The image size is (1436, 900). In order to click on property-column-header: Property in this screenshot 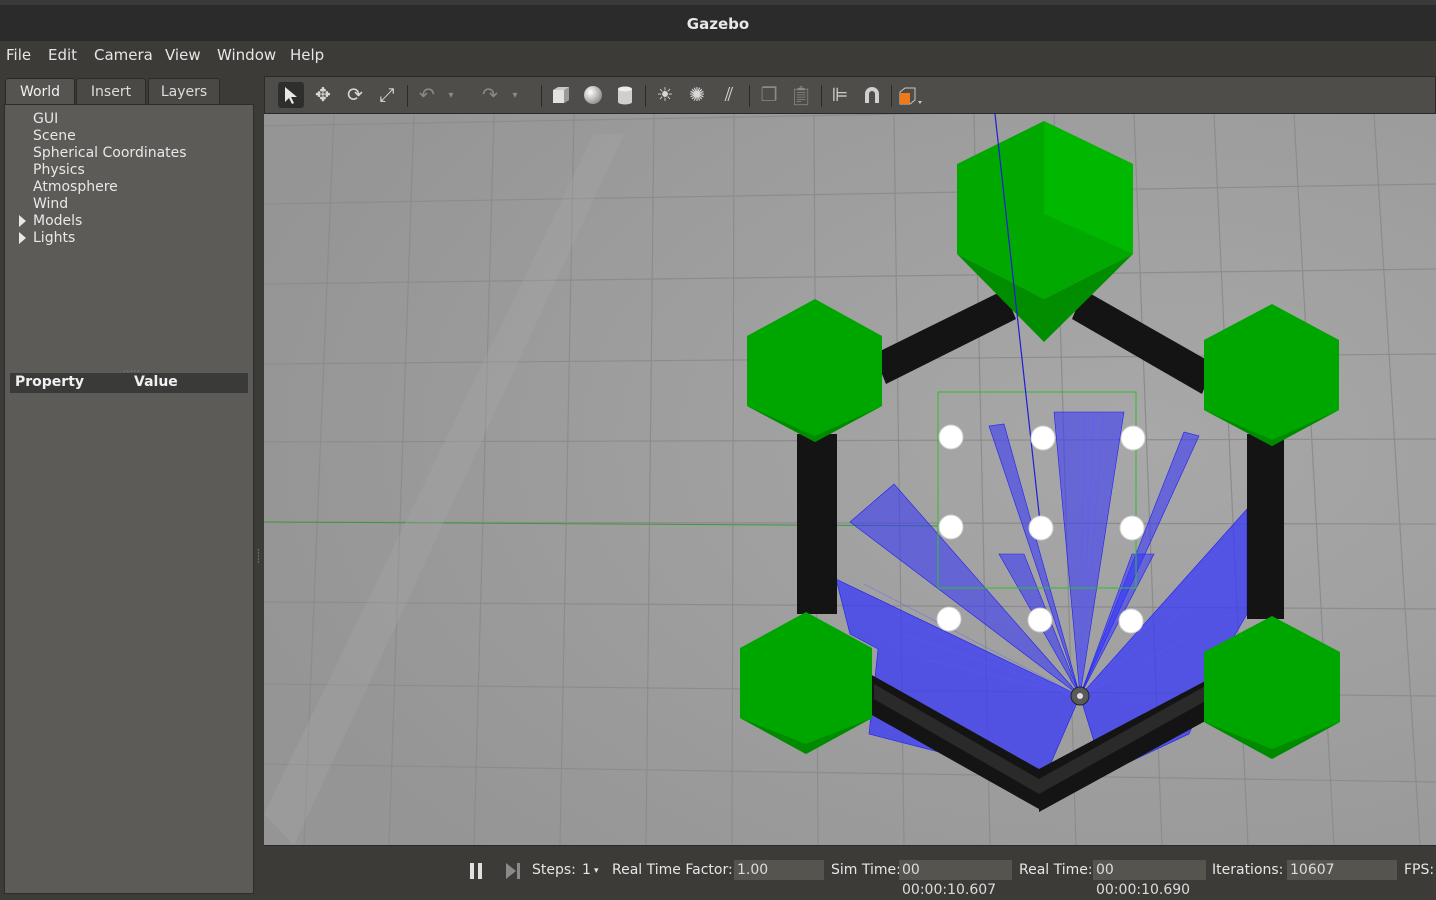, I will do `click(50, 382)`.